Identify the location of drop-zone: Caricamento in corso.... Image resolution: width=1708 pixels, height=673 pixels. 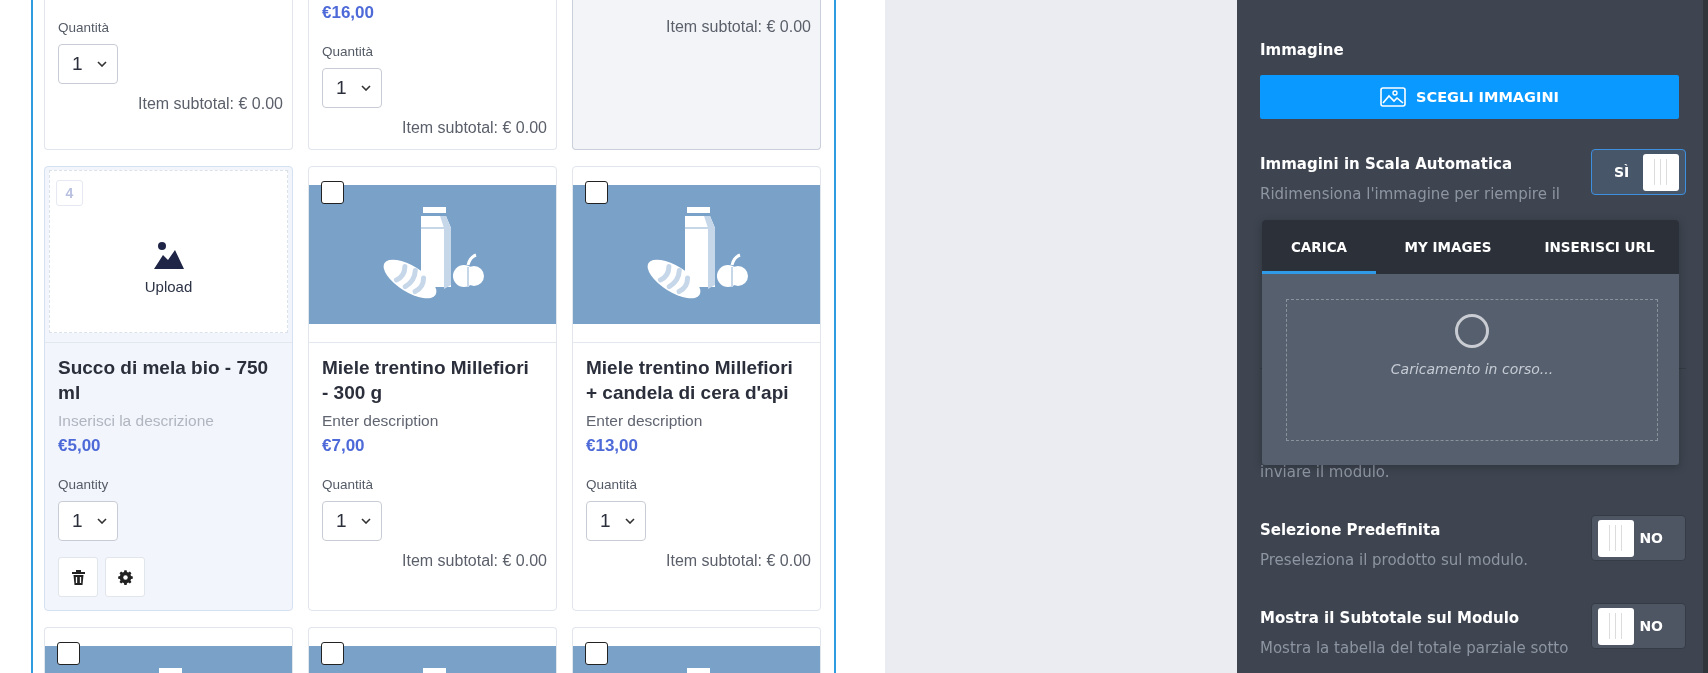
(1472, 370).